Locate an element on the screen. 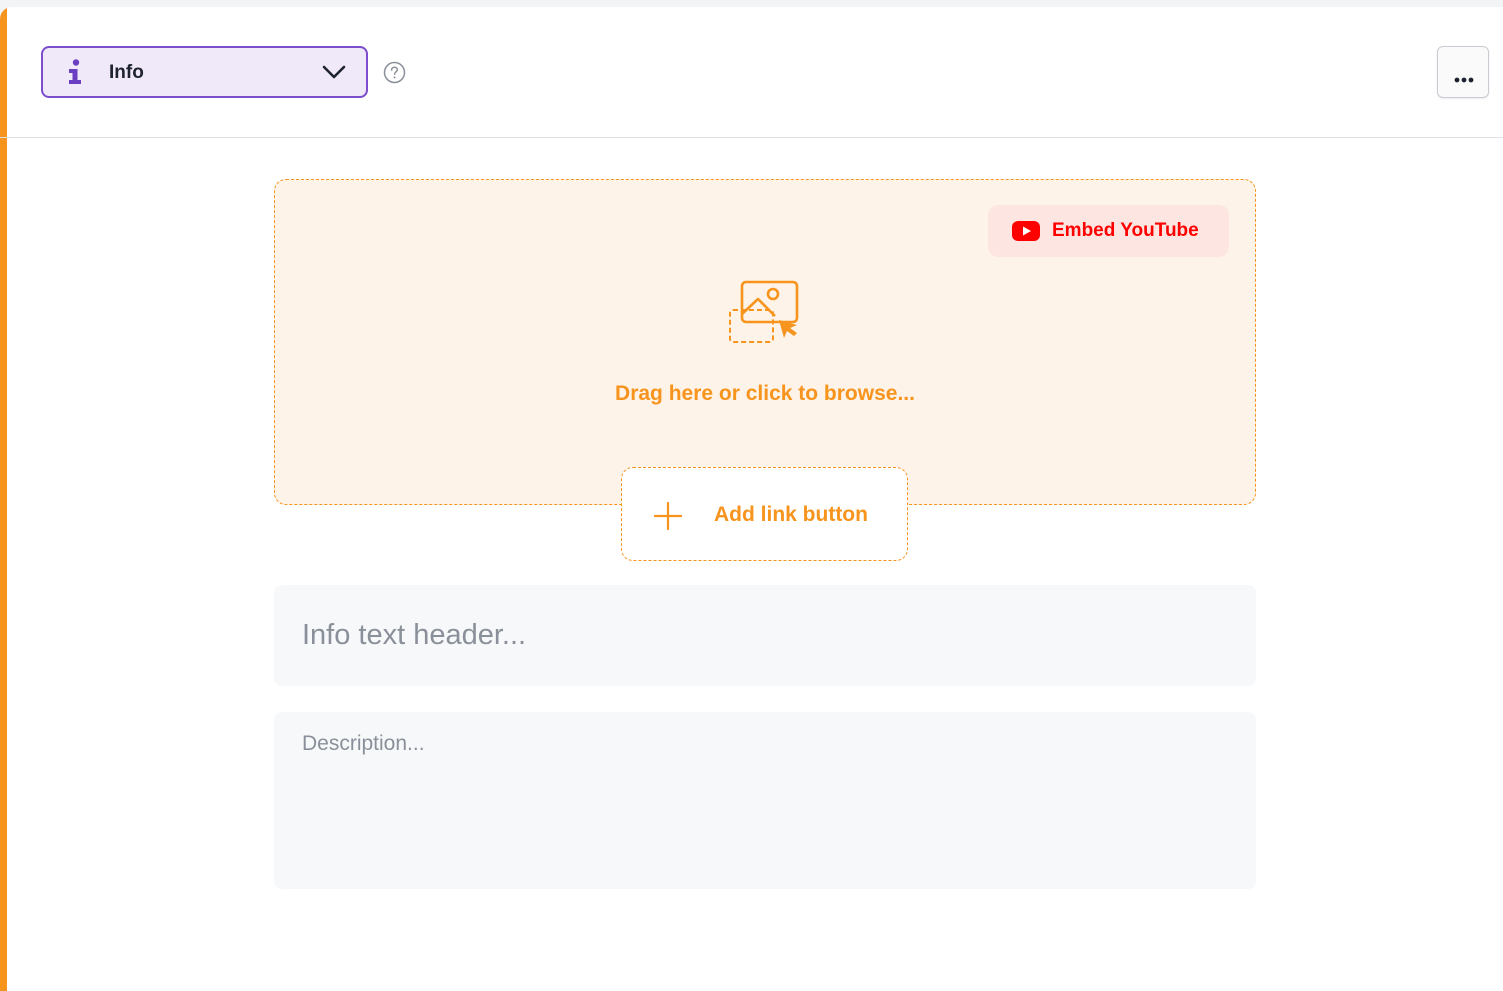 The width and height of the screenshot is (1503, 991). block-type-label: Info is located at coordinates (126, 72).